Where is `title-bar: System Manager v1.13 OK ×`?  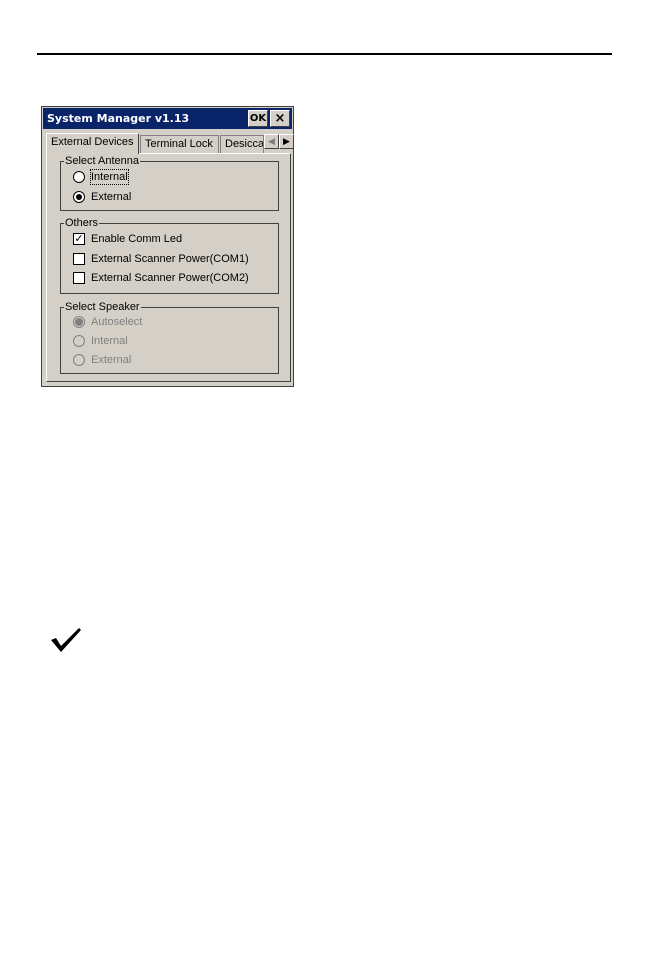 title-bar: System Manager v1.13 OK × is located at coordinates (167, 118).